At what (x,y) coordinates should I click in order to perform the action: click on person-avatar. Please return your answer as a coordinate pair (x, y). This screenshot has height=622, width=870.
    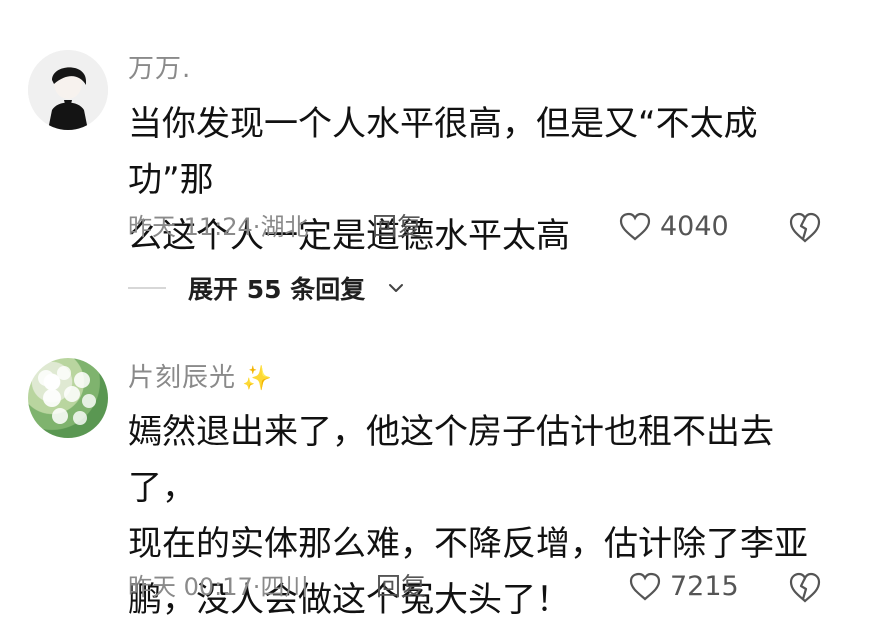
    Looking at the image, I should click on (68, 90).